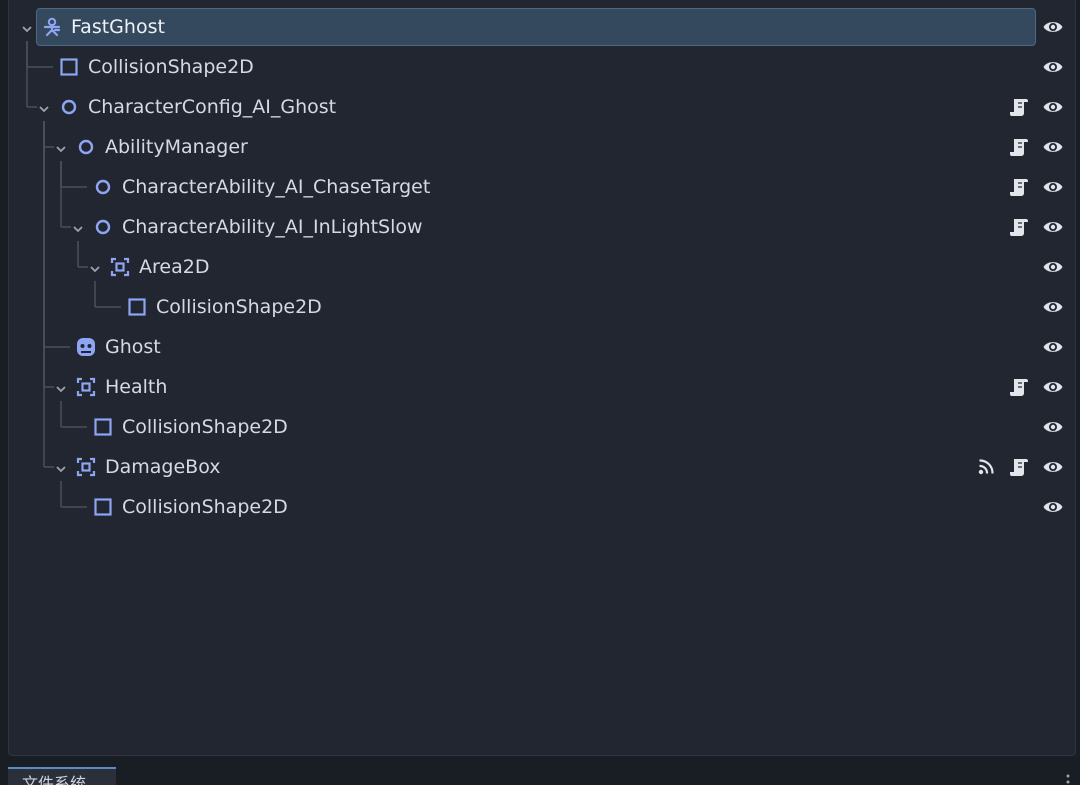  Describe the element at coordinates (540, 347) in the screenshot. I see `tree-row-ghost: Ghost` at that location.